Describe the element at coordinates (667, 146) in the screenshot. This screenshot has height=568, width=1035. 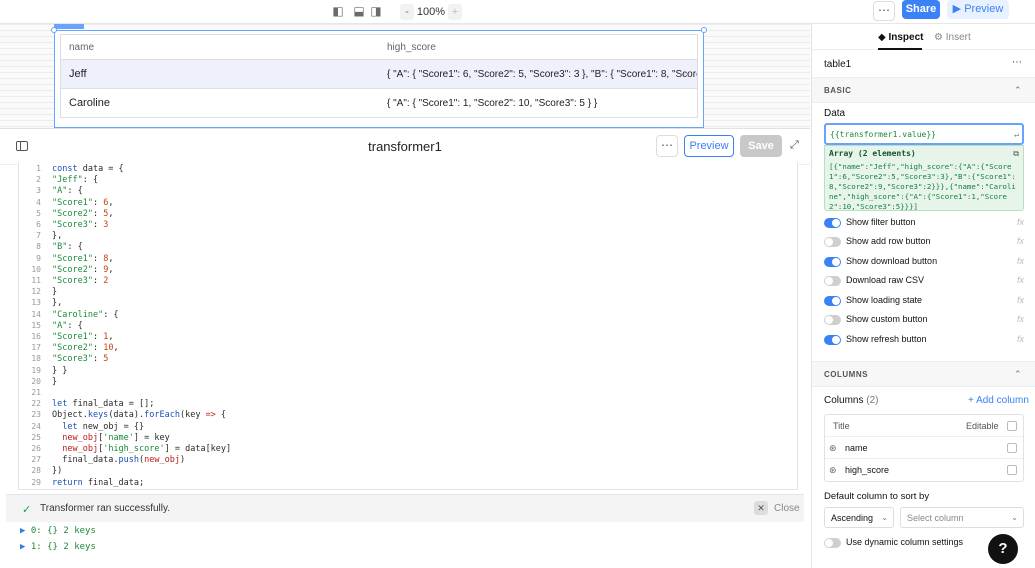
I see `transformer-more-button: ⋯` at that location.